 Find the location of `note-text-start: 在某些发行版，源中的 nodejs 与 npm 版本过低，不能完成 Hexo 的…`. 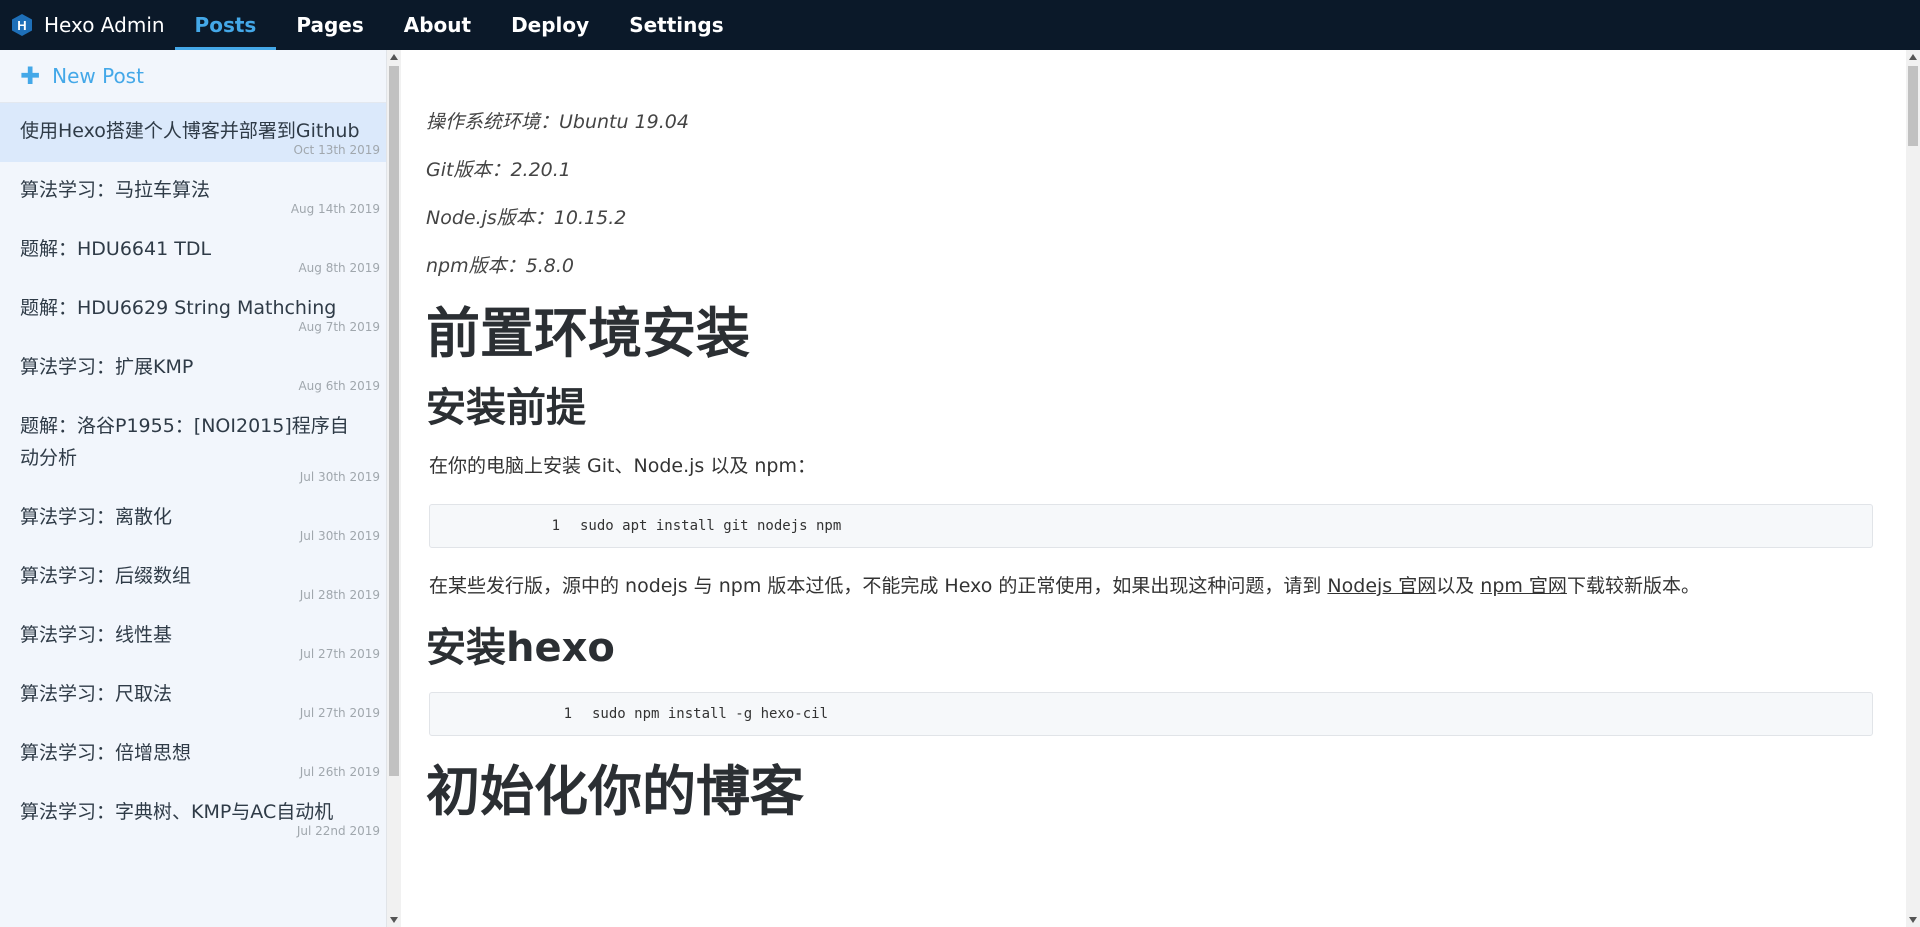

note-text-start: 在某些发行版，源中的 nodejs 与 npm 版本过低，不能完成 Hexo 的… is located at coordinates (878, 586).